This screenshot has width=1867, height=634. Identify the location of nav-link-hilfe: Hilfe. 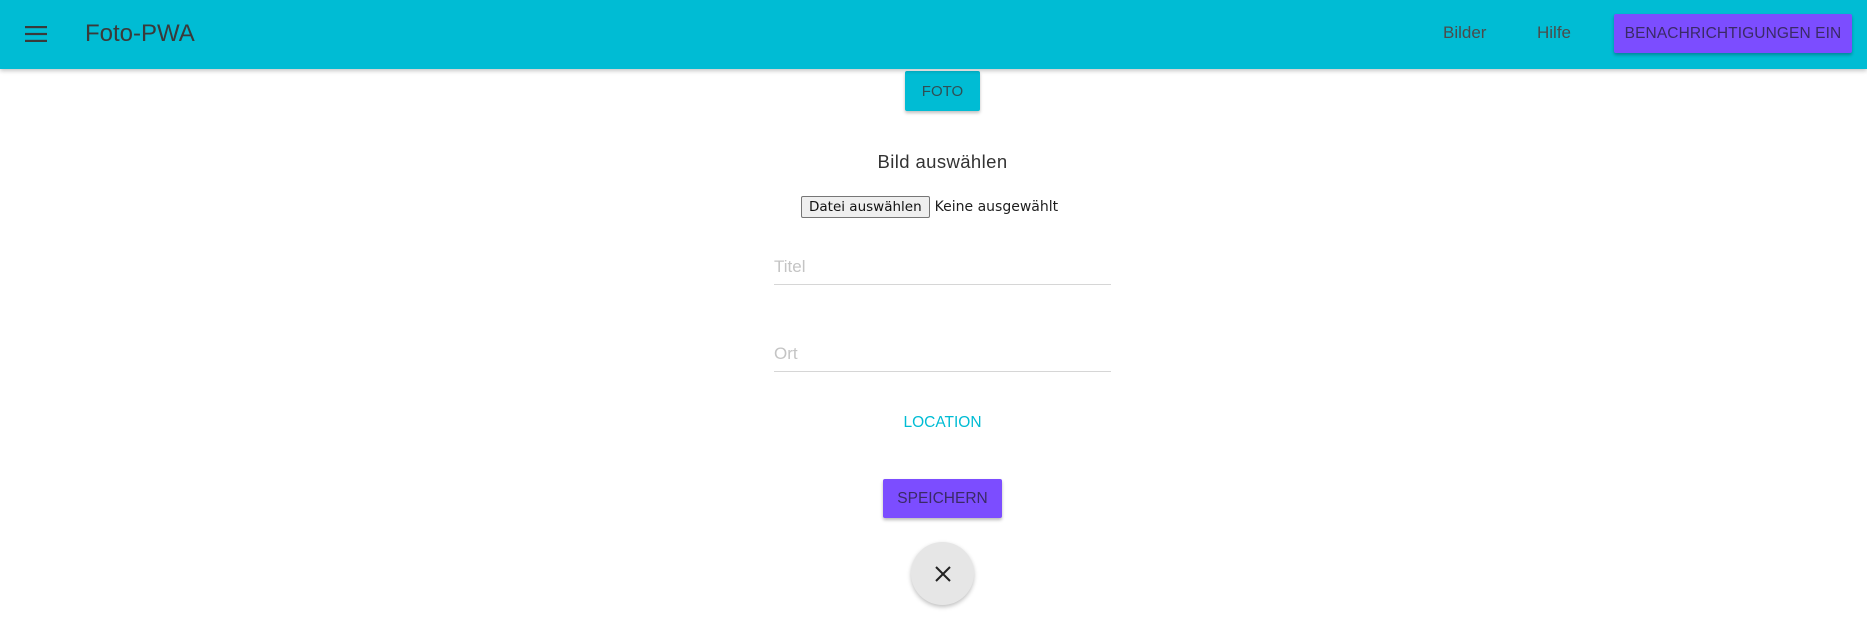
(1554, 33).